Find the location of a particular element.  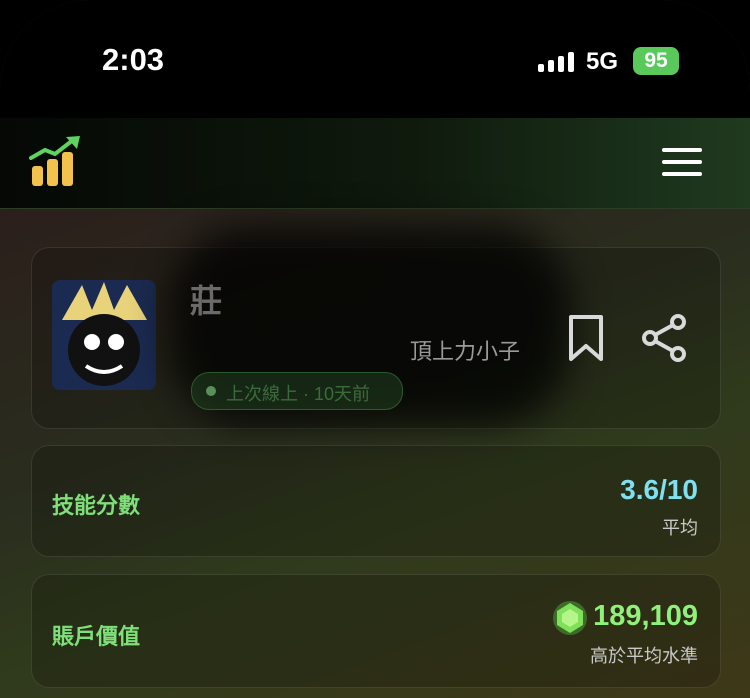

account-value-label: 賬戶價值 is located at coordinates (96, 636).